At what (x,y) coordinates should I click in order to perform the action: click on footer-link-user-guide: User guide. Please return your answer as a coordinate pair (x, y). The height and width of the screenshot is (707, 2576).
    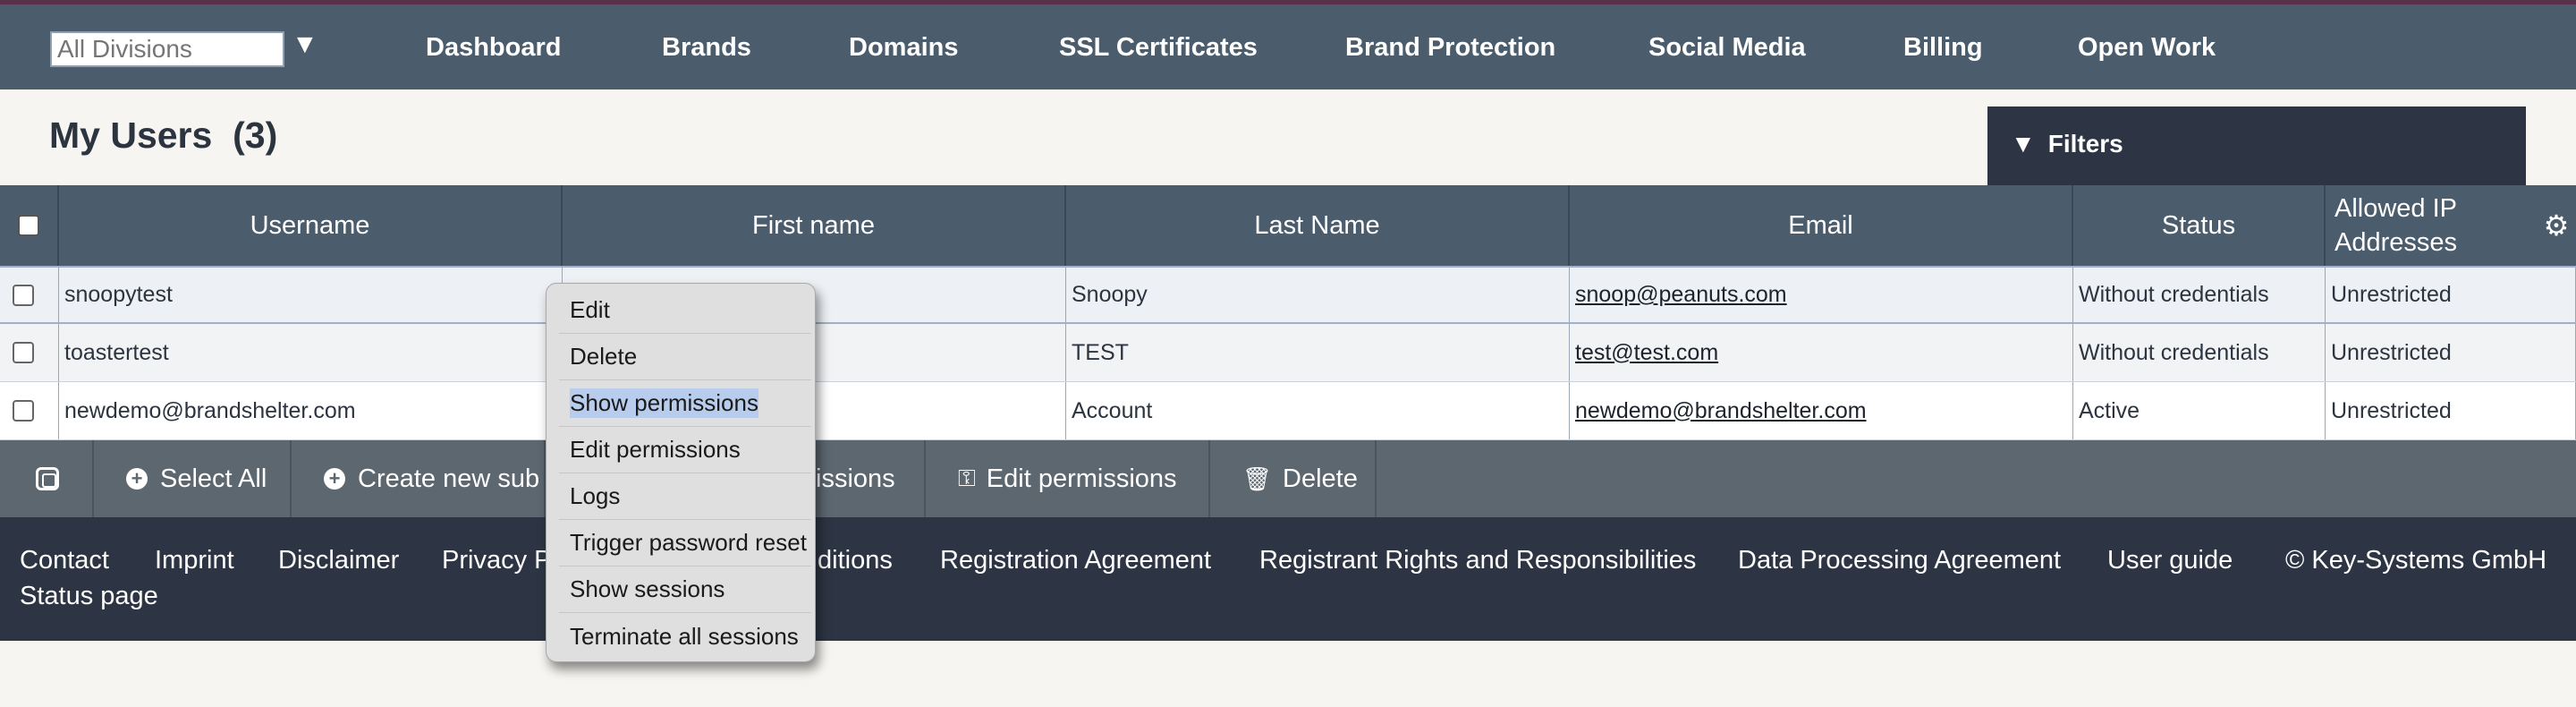
    Looking at the image, I should click on (2170, 560).